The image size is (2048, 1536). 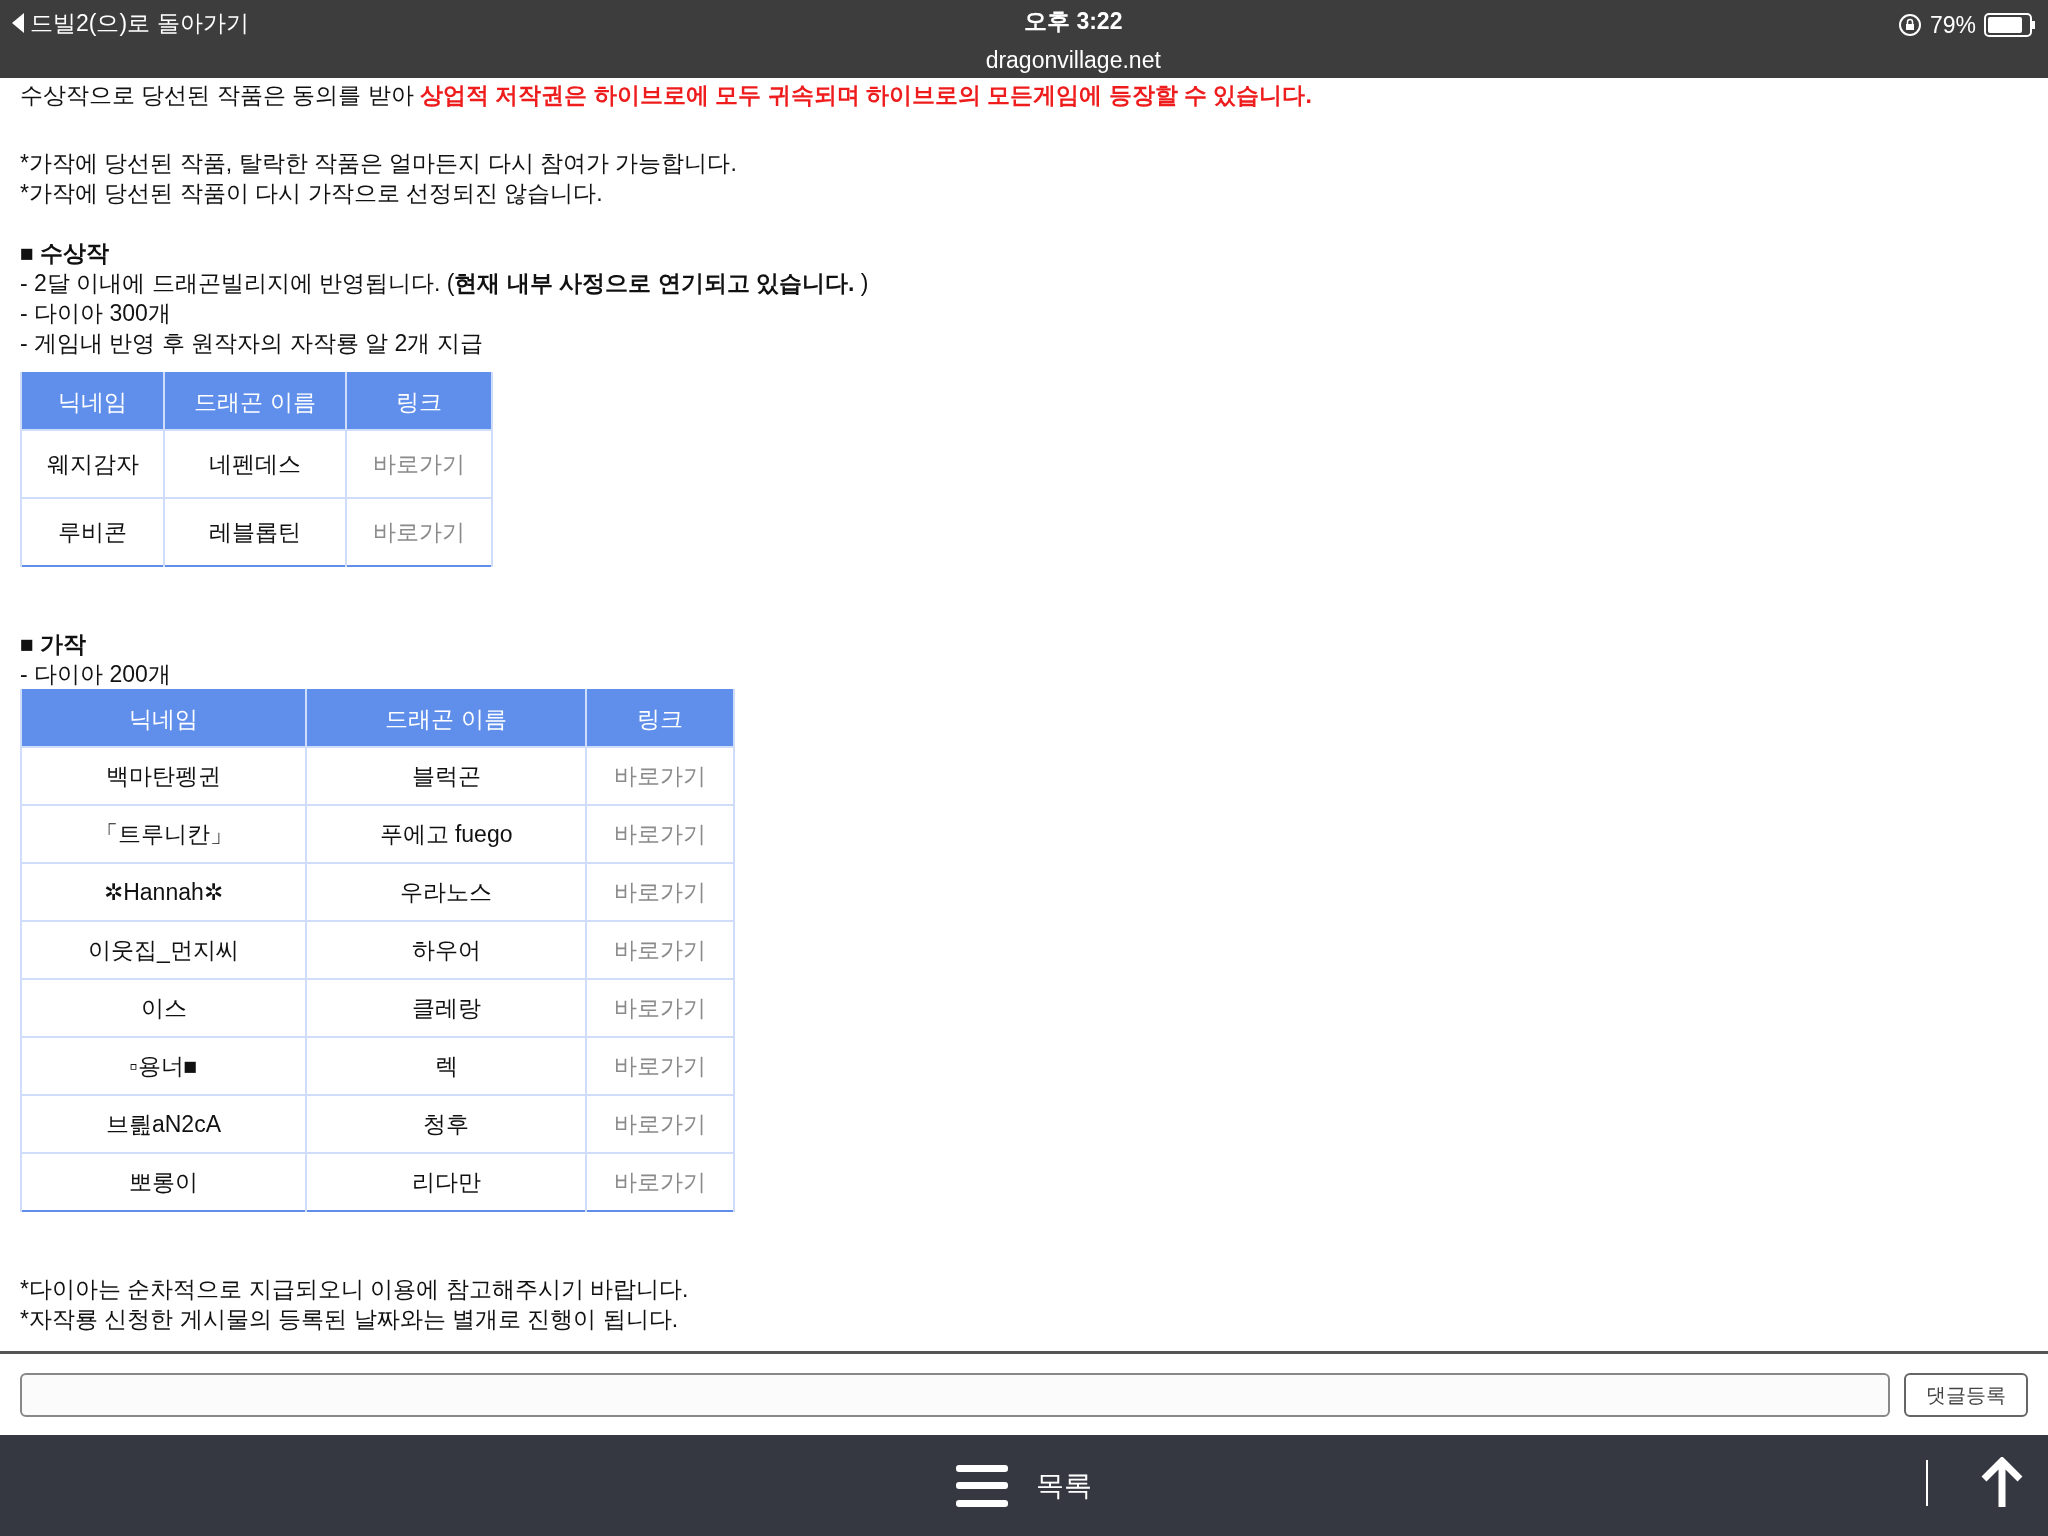 What do you see at coordinates (379, 163) in the screenshot?
I see `note-text: *가작에 당선된 작품, 탈락한 작품은 얼마든지 다시 참여가 가능합니다.` at bounding box center [379, 163].